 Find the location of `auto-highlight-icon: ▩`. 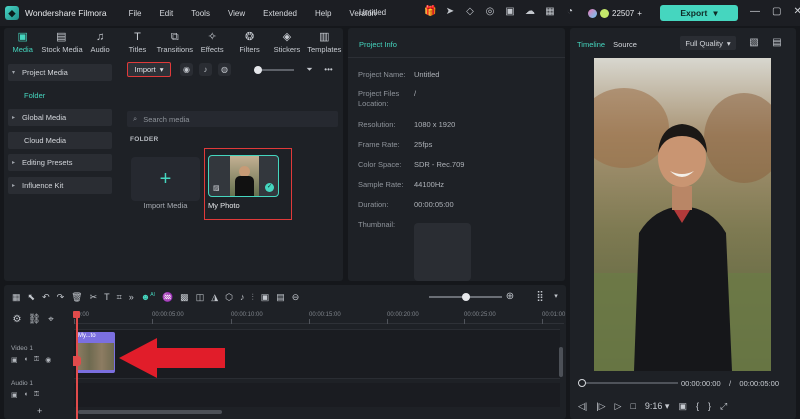

auto-highlight-icon: ▩ is located at coordinates (184, 297).